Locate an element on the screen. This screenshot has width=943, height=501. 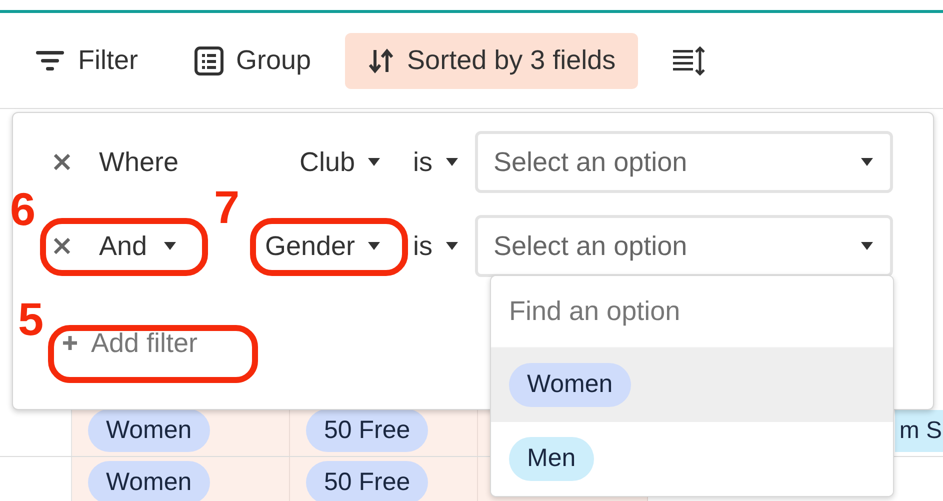
field-dropdown: Gender is located at coordinates (321, 246).